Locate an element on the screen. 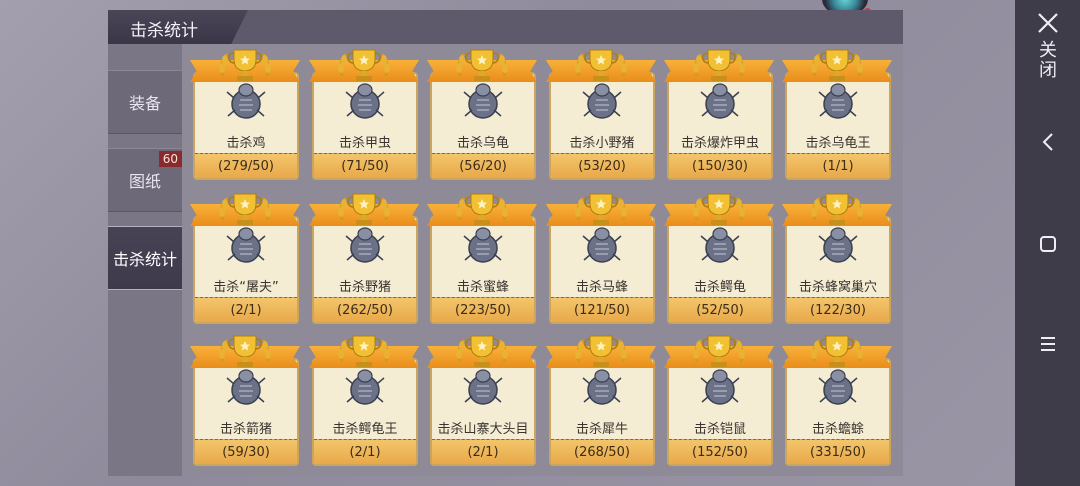  kill-stat-card: 击杀鳄龟王 (2/1) is located at coordinates (364, 400).